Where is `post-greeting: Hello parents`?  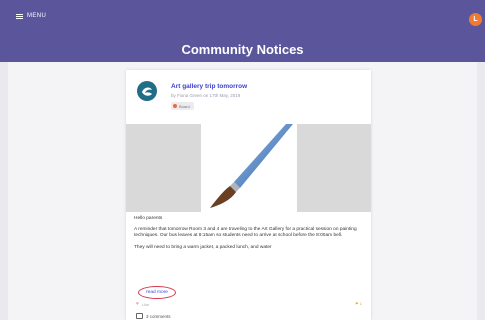 post-greeting: Hello parents is located at coordinates (148, 218).